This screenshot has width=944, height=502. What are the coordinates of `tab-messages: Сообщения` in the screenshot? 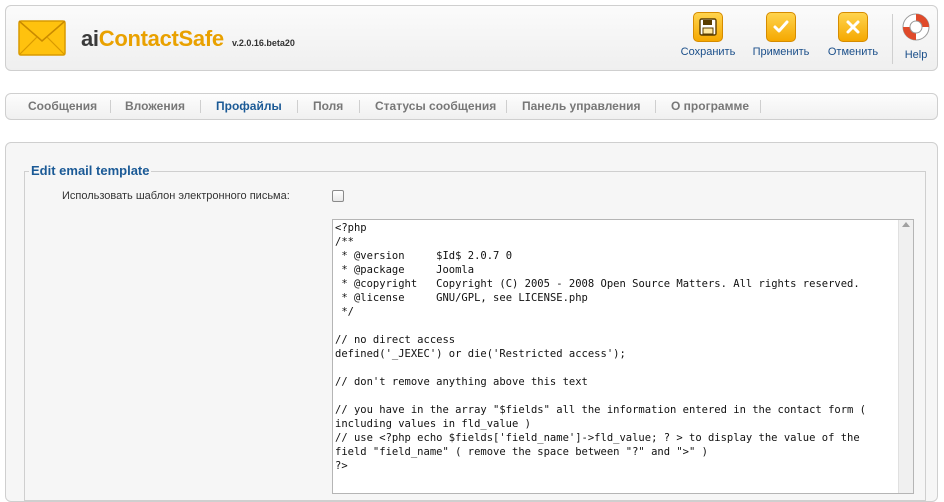 It's located at (62, 106).